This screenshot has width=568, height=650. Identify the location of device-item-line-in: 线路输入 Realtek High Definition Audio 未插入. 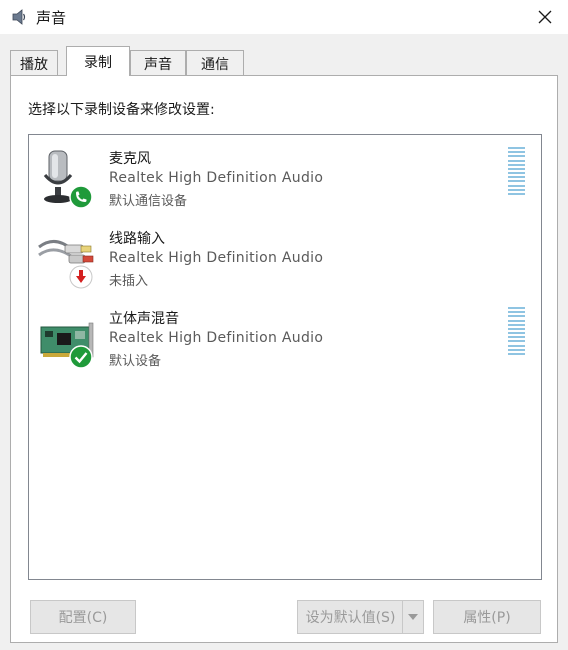
(285, 258).